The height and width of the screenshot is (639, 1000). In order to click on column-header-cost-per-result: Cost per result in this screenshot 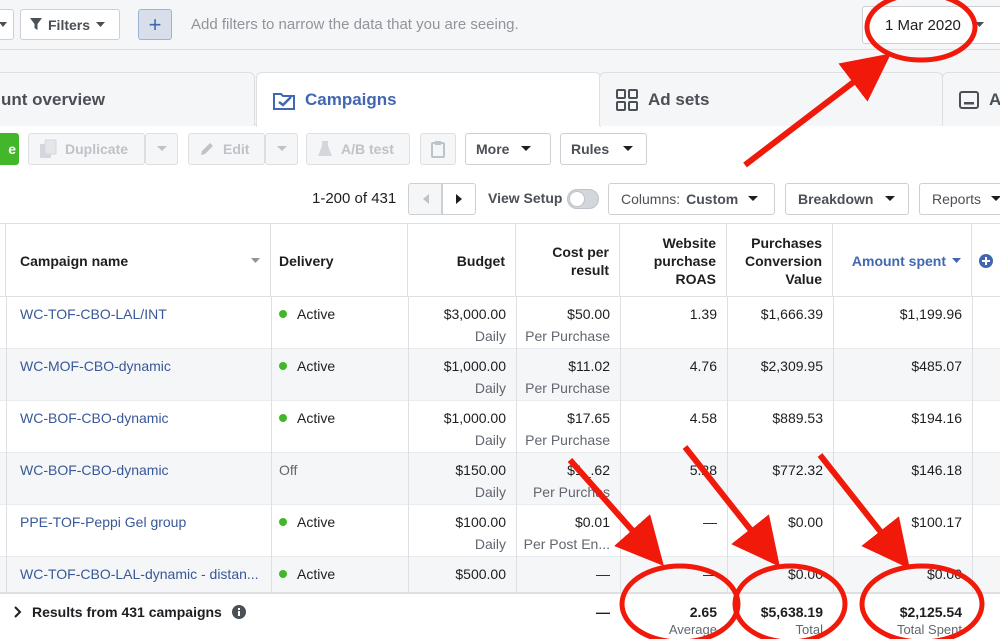, I will do `click(568, 260)`.